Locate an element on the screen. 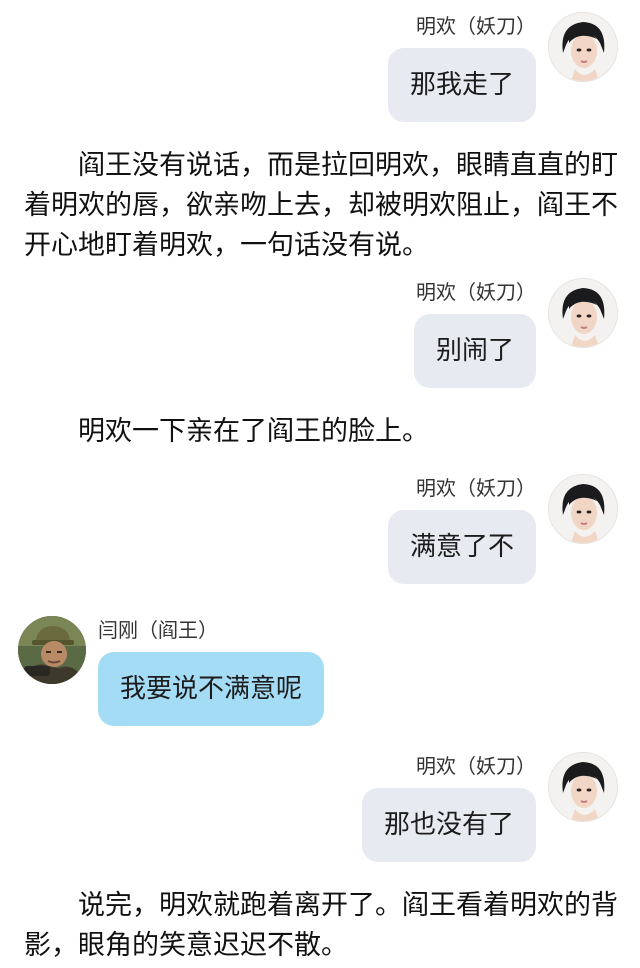 This screenshot has width=640, height=968. chat-message: 明欢（妖刀） 那我走了 is located at coordinates (502, 67).